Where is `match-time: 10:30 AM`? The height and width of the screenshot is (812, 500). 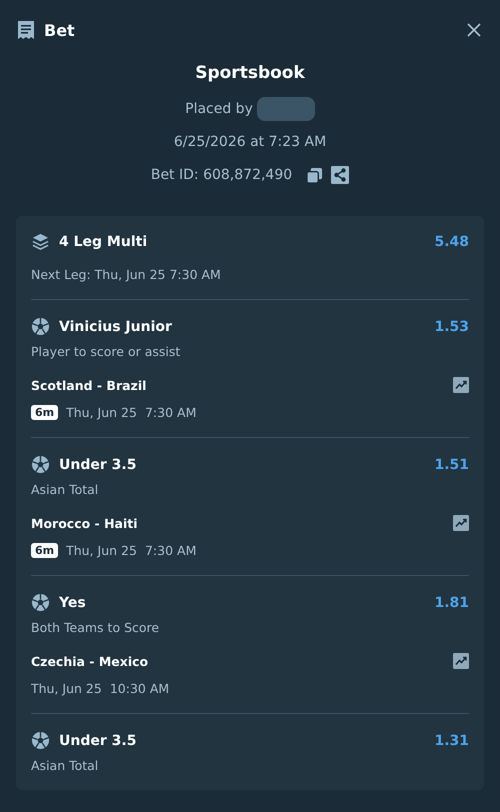
match-time: 10:30 AM is located at coordinates (140, 688).